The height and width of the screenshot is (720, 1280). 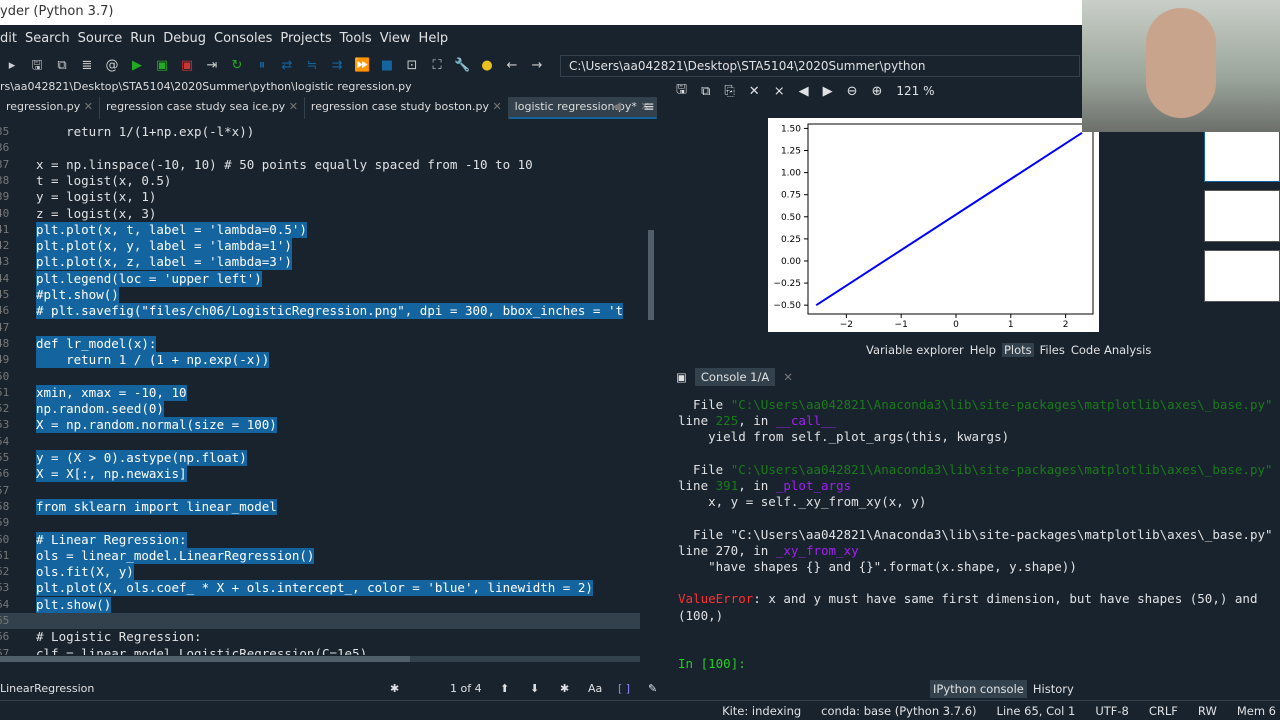 What do you see at coordinates (100, 41) in the screenshot?
I see `menu-2: Source` at bounding box center [100, 41].